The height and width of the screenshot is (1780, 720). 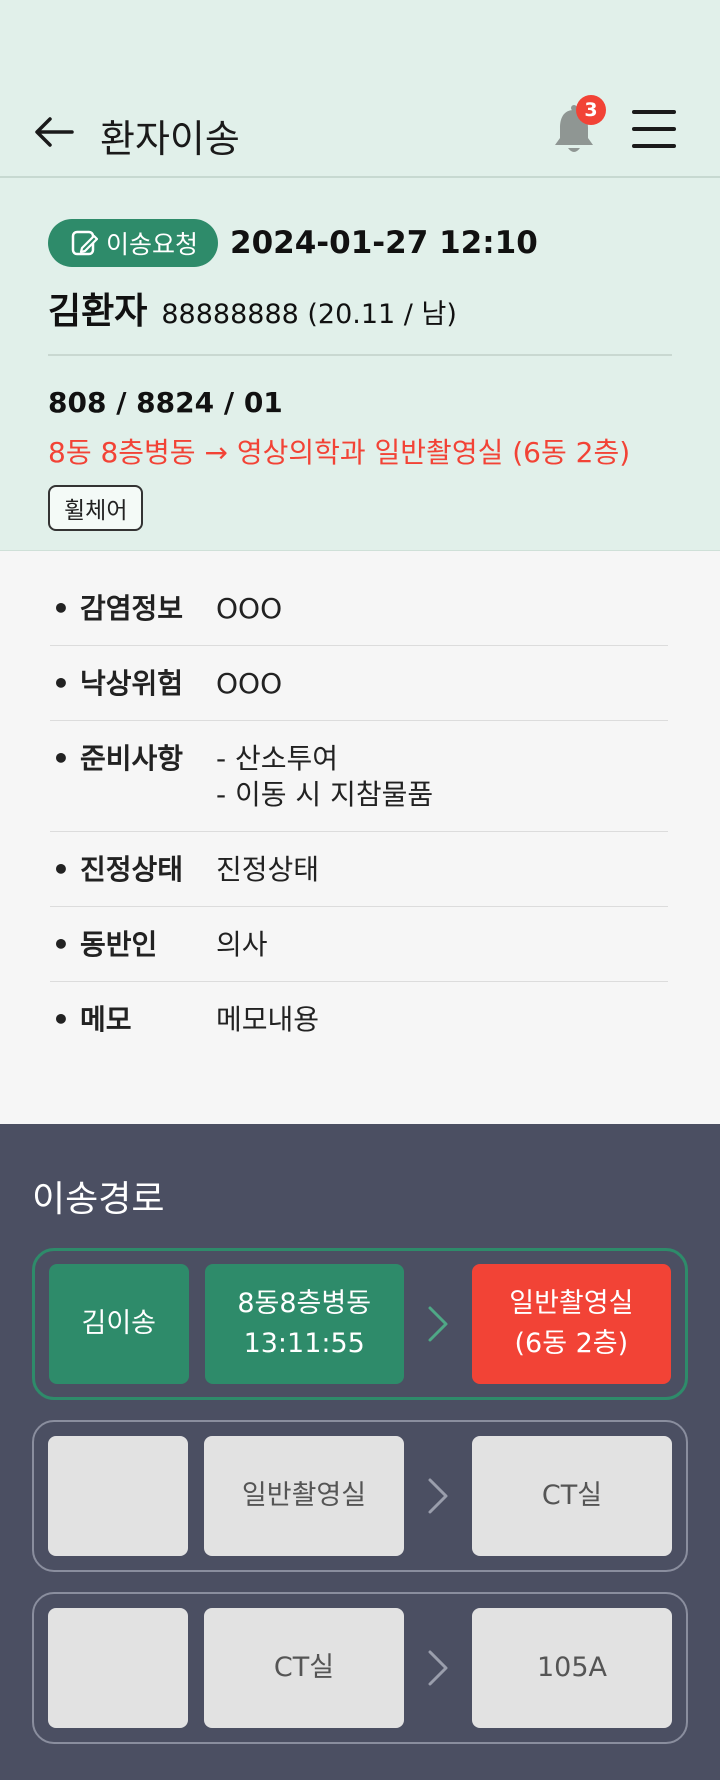 What do you see at coordinates (359, 944) in the screenshot?
I see `detail-row-companion: 동반인 의사` at bounding box center [359, 944].